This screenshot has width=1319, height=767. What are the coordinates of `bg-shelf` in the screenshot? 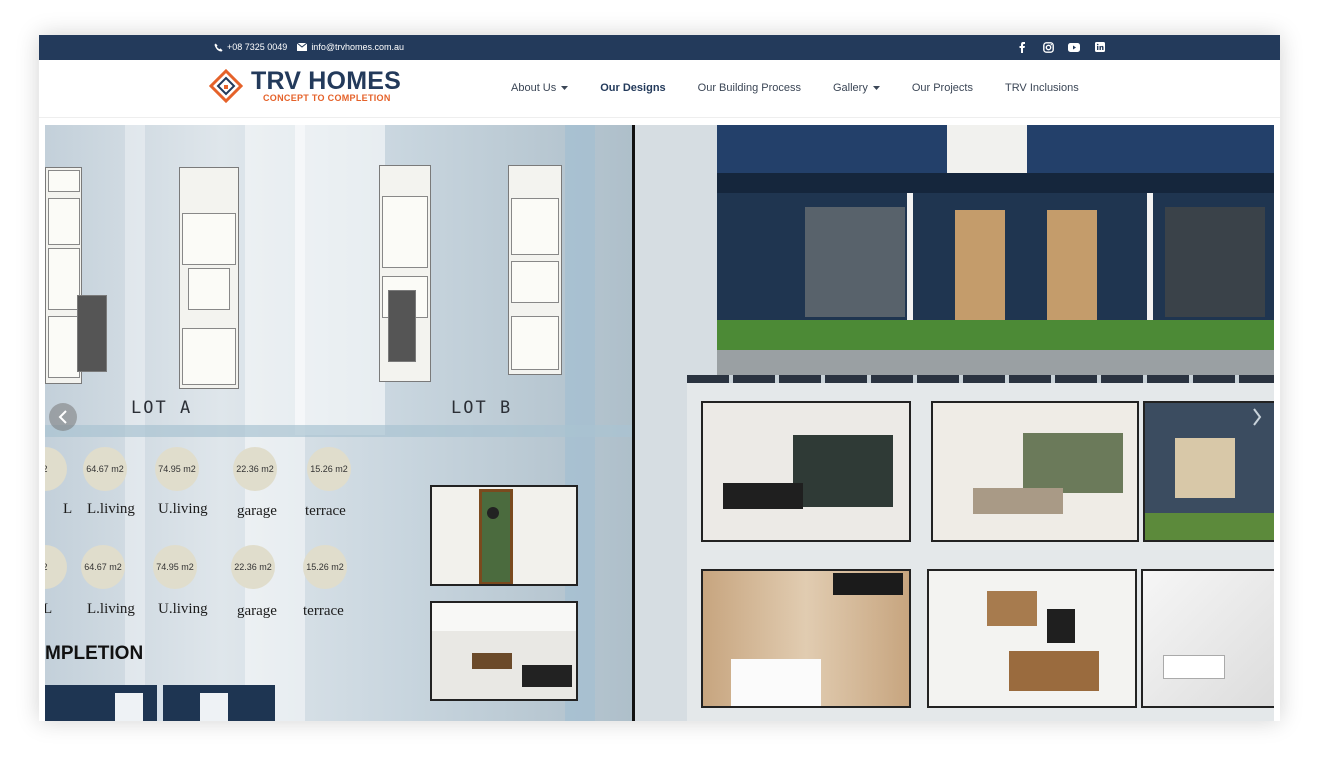 It's located at (339, 431).